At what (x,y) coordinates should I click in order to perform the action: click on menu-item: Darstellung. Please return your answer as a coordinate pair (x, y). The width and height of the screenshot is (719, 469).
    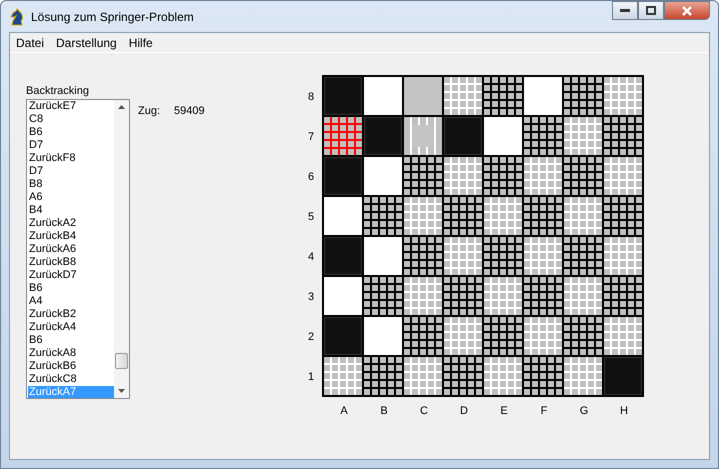
    Looking at the image, I should click on (86, 43).